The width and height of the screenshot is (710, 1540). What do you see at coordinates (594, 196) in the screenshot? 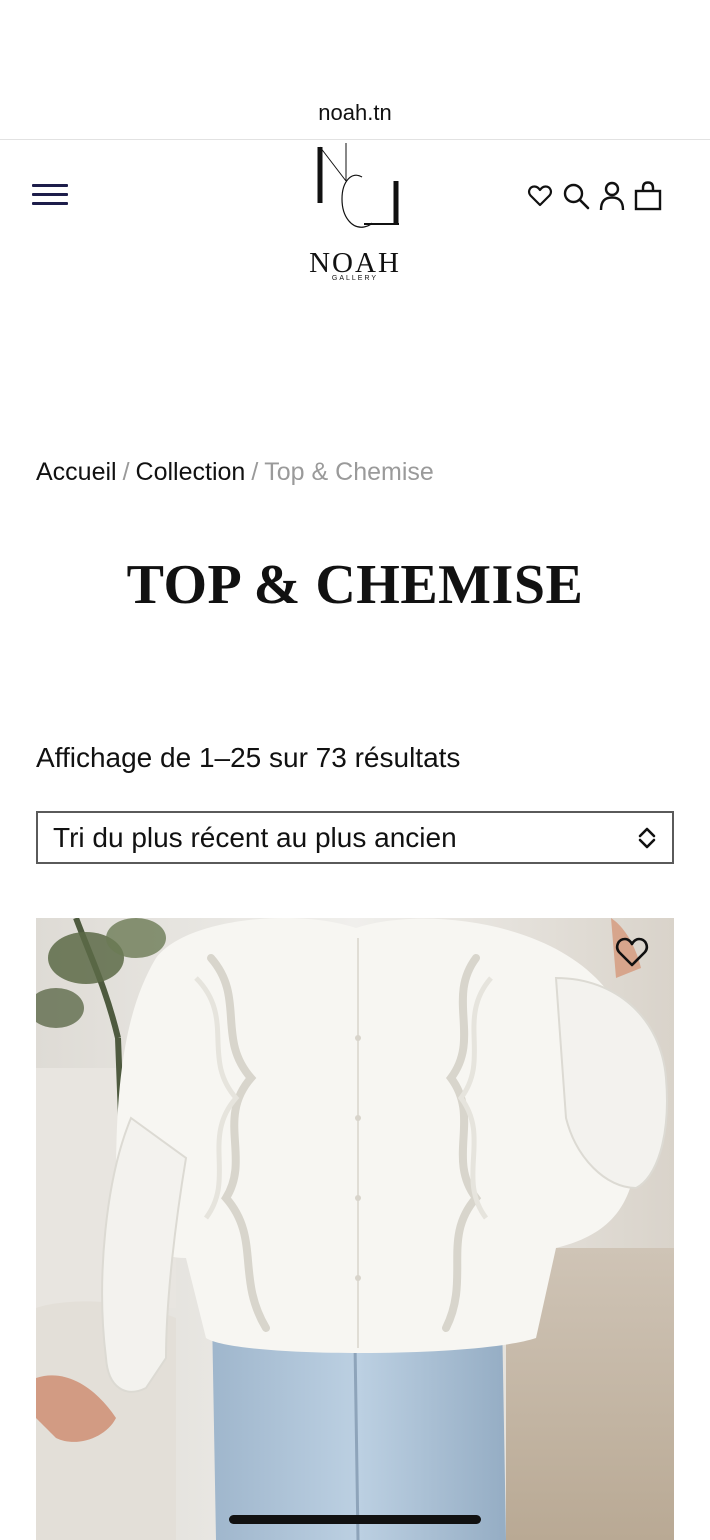
I see `header-actions` at bounding box center [594, 196].